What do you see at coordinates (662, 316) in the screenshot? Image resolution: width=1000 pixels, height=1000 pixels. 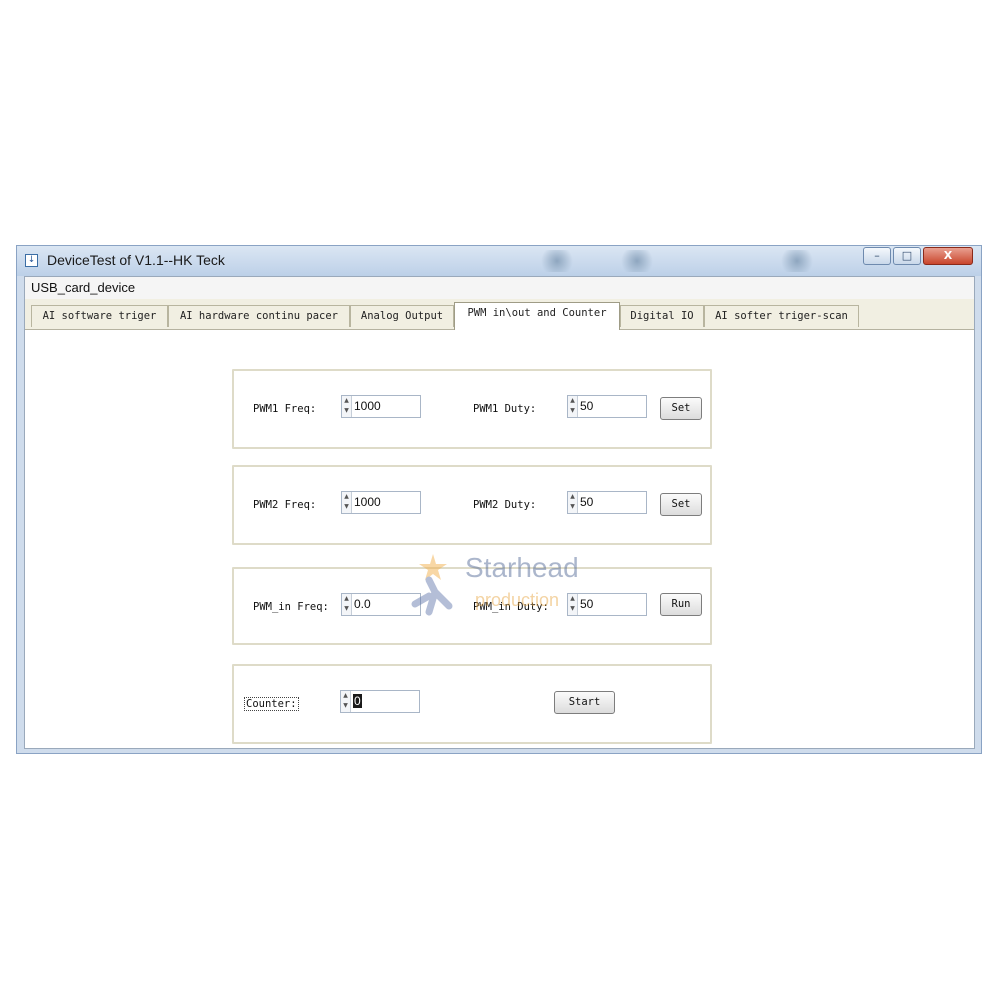 I see `tab-digital-io: Digital IO` at bounding box center [662, 316].